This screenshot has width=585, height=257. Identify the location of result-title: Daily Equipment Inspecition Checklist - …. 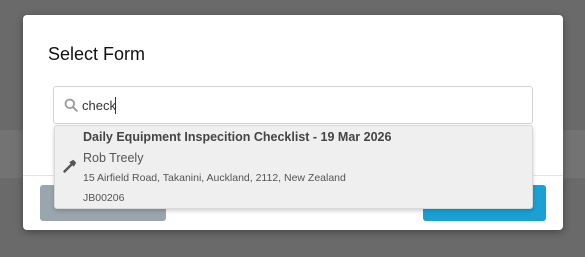
(237, 137).